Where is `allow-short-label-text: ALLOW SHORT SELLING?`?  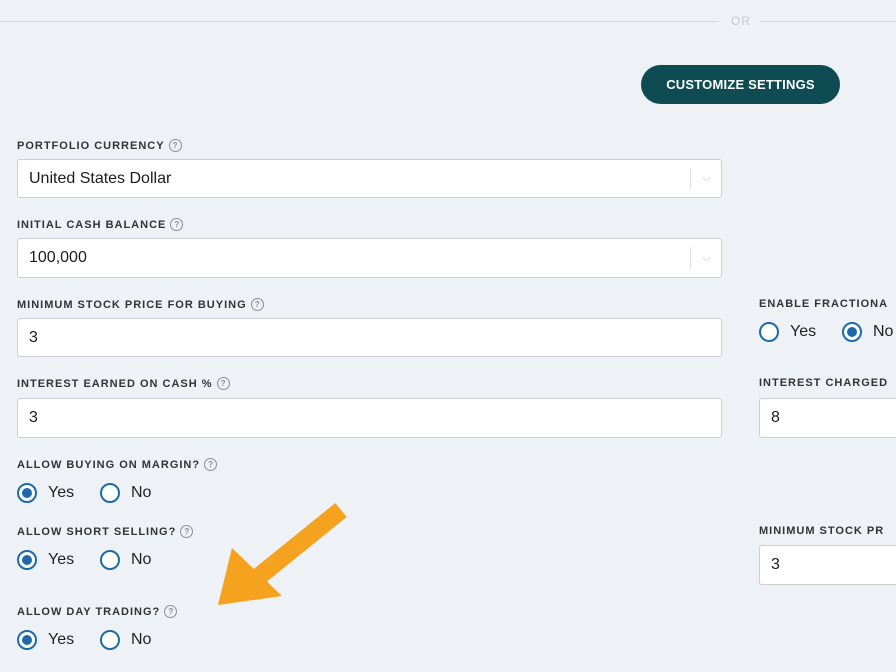
allow-short-label-text: ALLOW SHORT SELLING? is located at coordinates (97, 531).